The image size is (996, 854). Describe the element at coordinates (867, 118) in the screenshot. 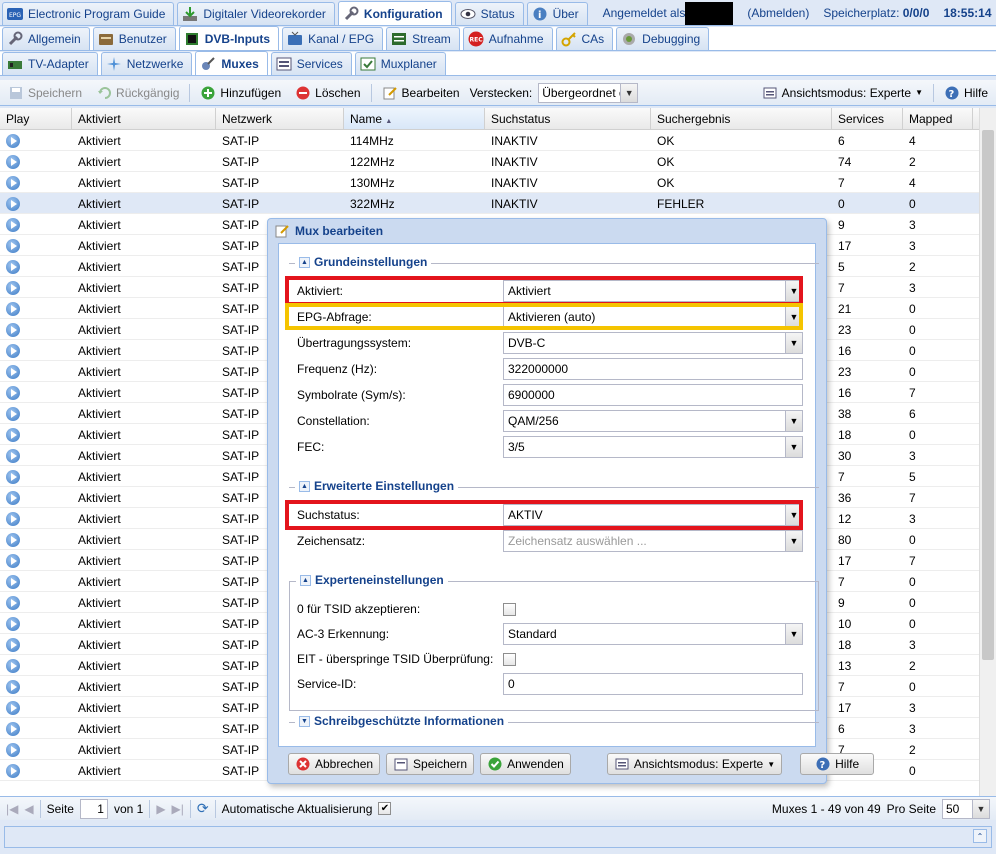

I see `column-header-services: Services` at that location.